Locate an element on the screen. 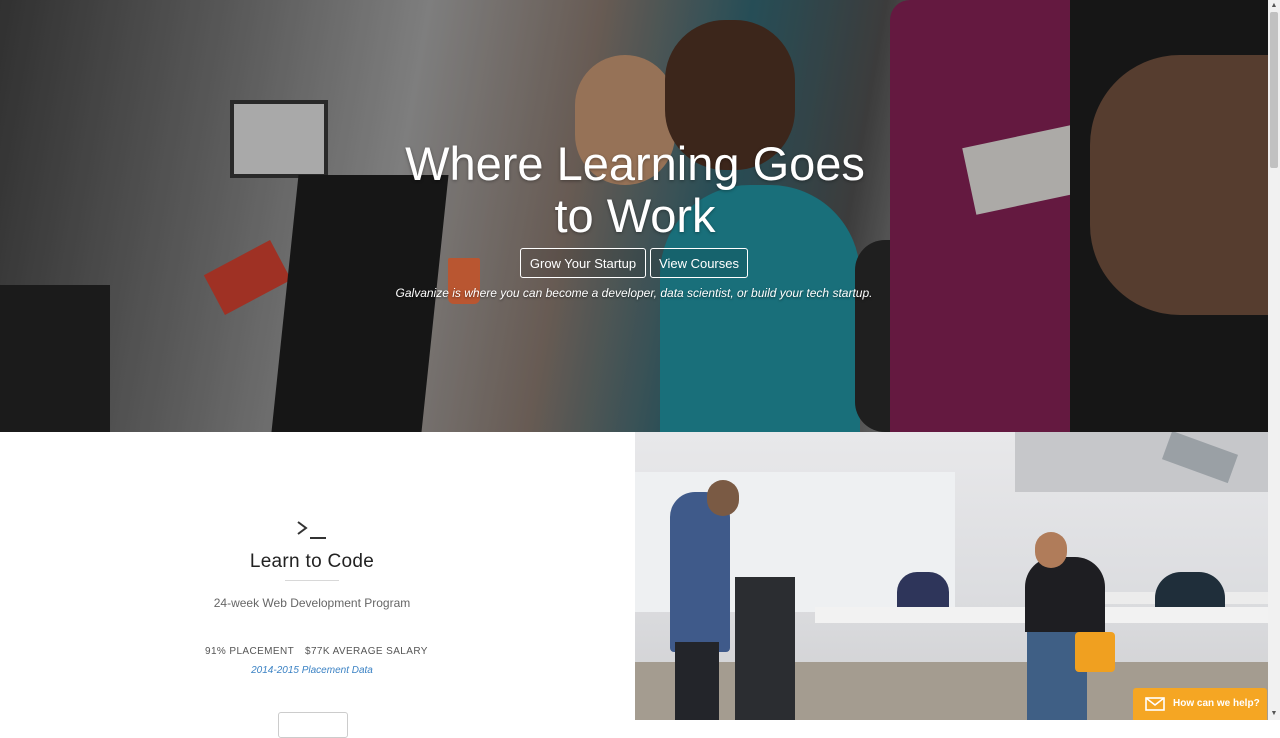  title-divider is located at coordinates (312, 580).